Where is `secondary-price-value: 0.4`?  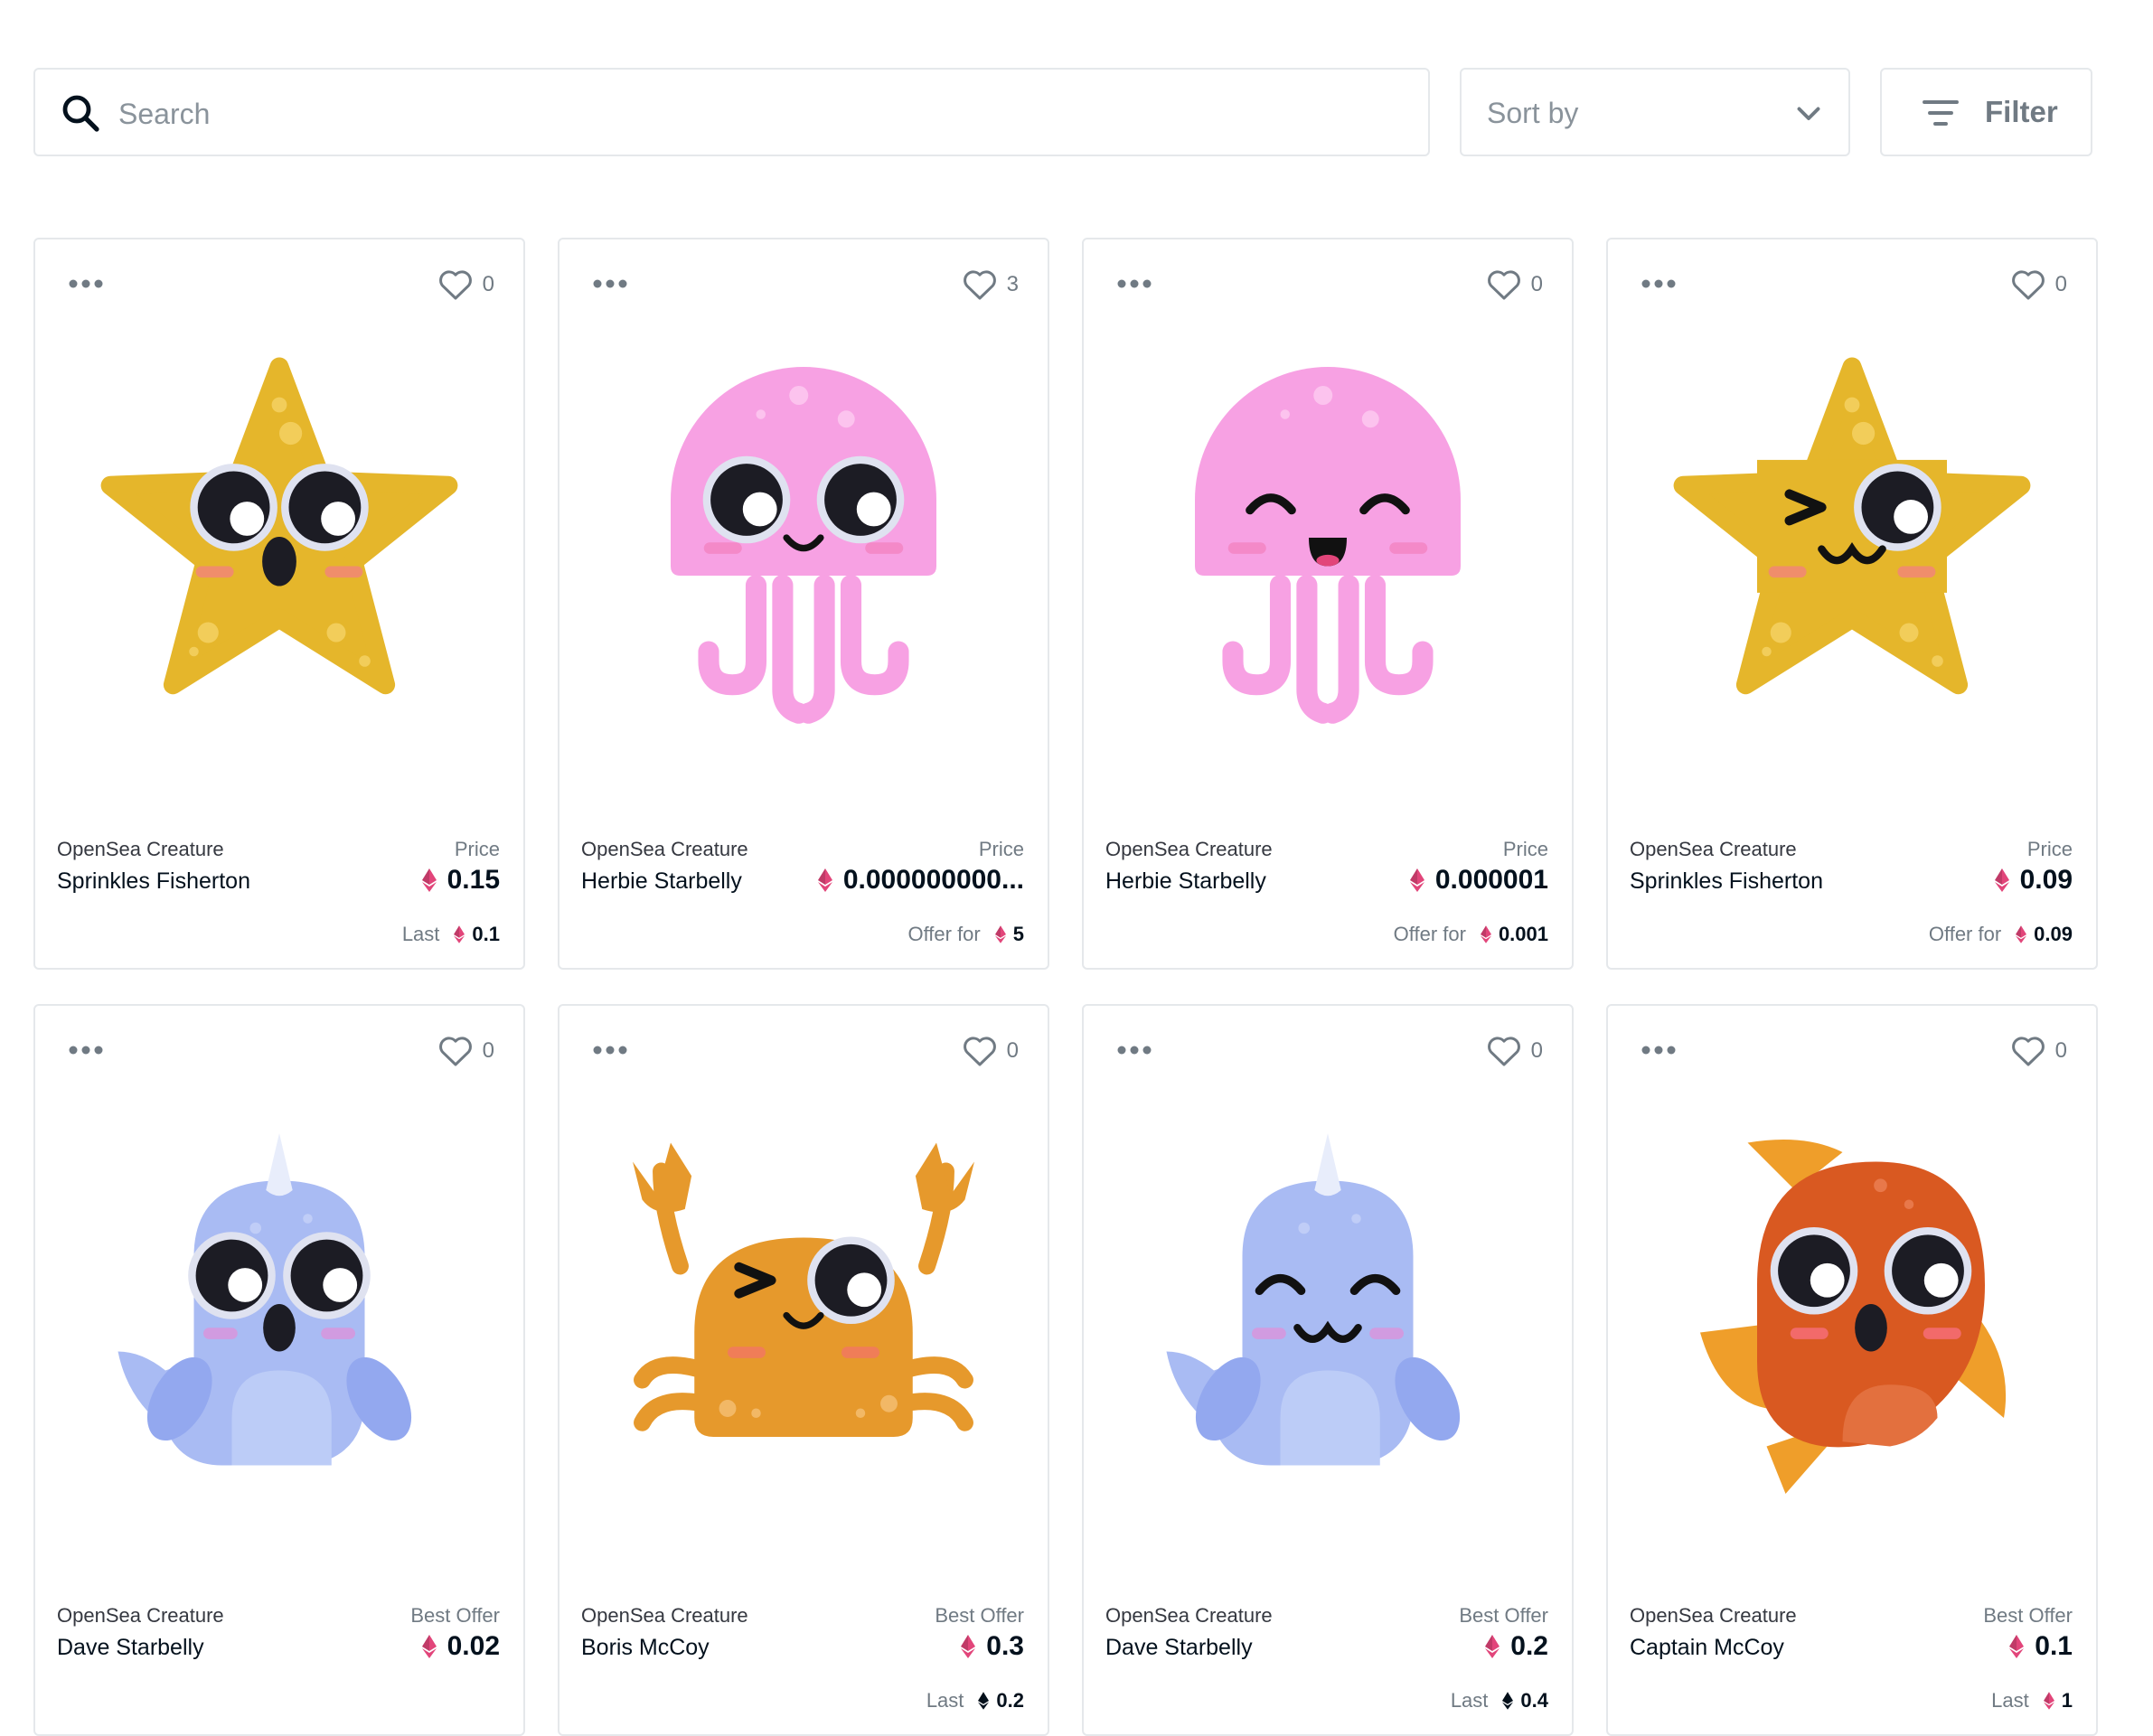 secondary-price-value: 0.4 is located at coordinates (1534, 1701).